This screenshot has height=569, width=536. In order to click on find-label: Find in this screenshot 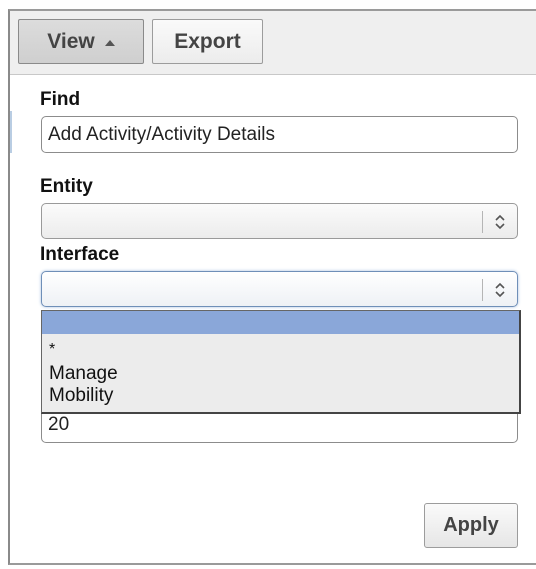, I will do `click(60, 99)`.